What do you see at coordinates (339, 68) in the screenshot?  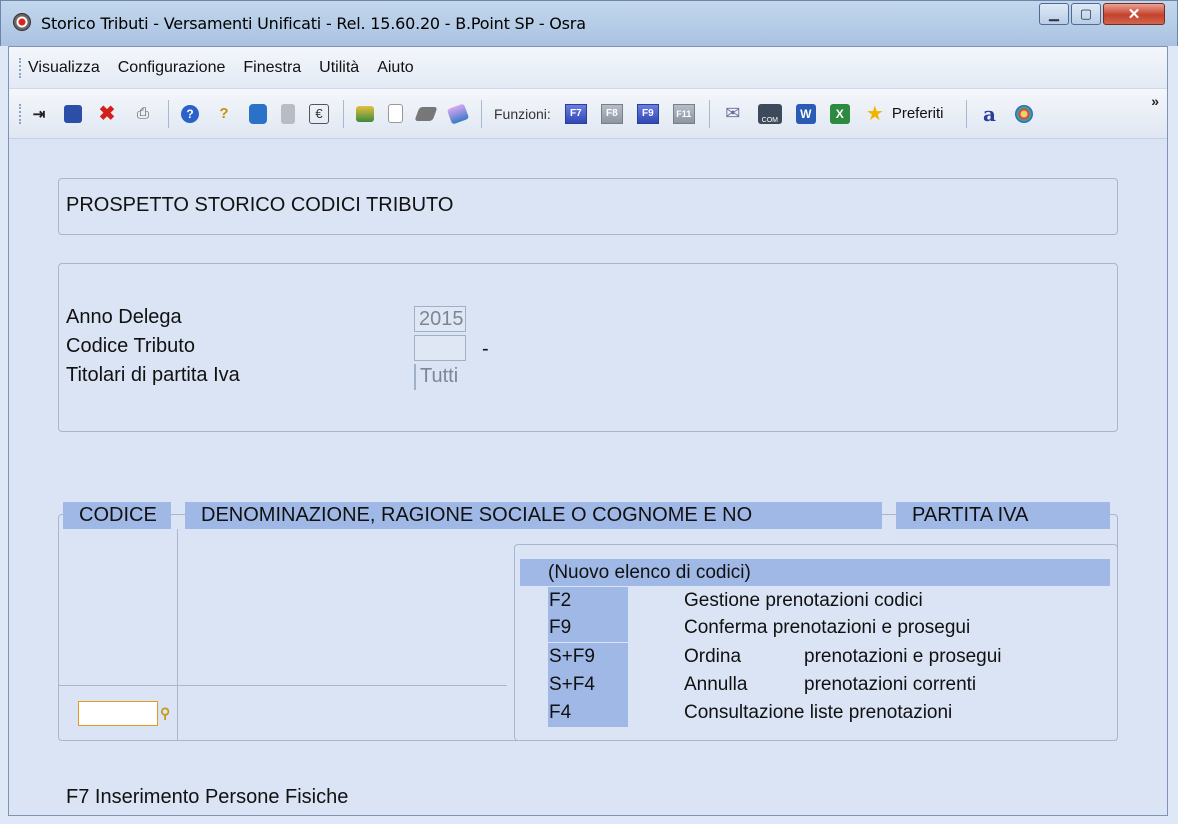 I see `menu-utilita: Utilità` at bounding box center [339, 68].